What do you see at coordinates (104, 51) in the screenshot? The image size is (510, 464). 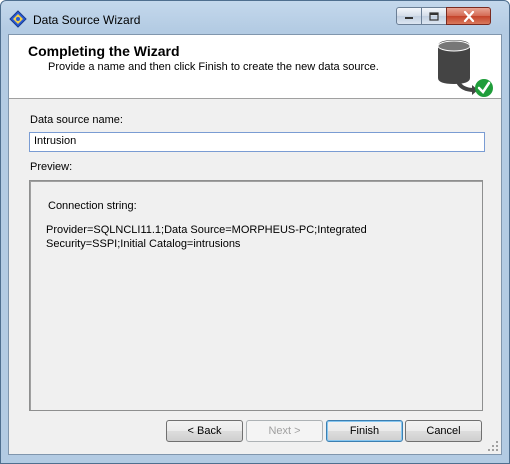 I see `page-title: Completing the Wizard` at bounding box center [104, 51].